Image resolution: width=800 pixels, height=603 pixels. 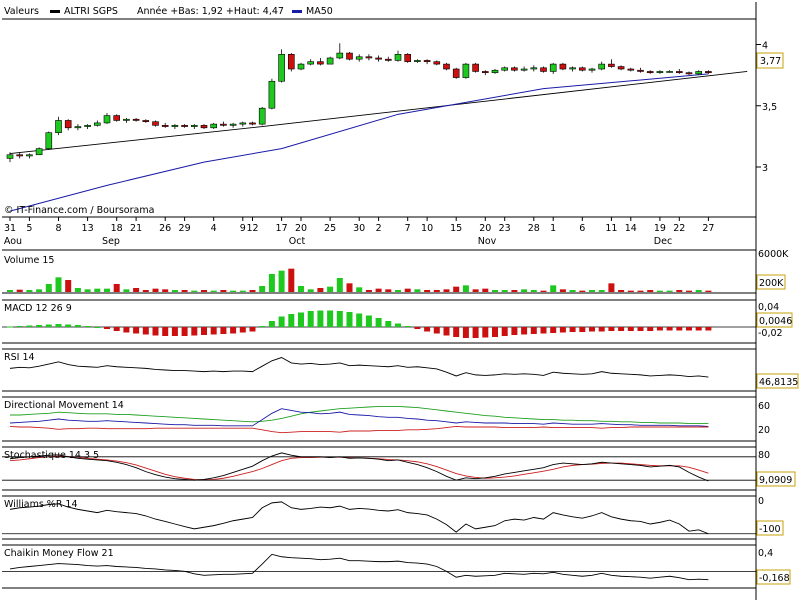 I want to click on dmi-y-tick-top: 60, so click(x=764, y=406).